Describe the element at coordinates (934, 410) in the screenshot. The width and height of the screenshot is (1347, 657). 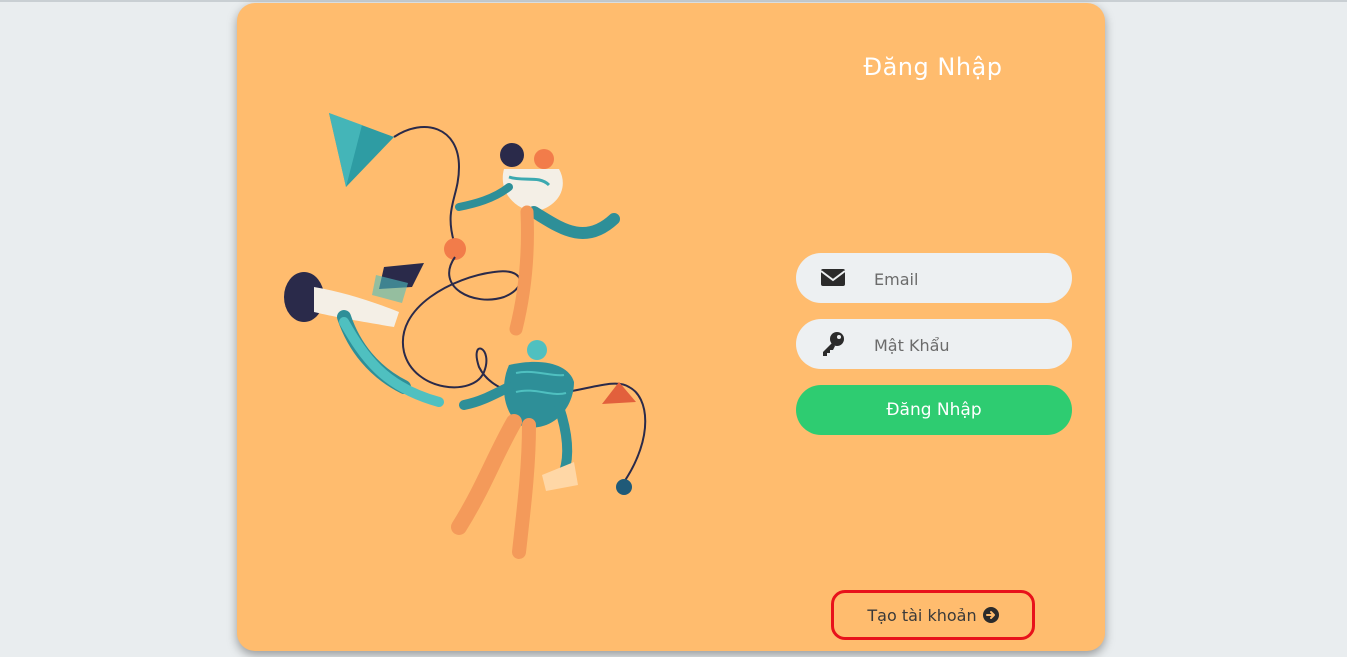
I see `login-button: Đăng Nhập` at that location.